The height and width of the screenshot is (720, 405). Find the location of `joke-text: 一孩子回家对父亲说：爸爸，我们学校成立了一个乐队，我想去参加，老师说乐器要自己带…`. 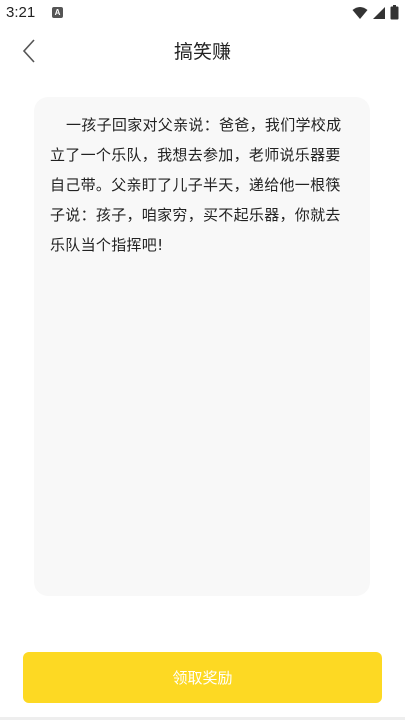

joke-text: 一孩子回家对父亲说：爸爸，我们学校成立了一个乐队，我想去参加，老师说乐器要自己带… is located at coordinates (196, 185).